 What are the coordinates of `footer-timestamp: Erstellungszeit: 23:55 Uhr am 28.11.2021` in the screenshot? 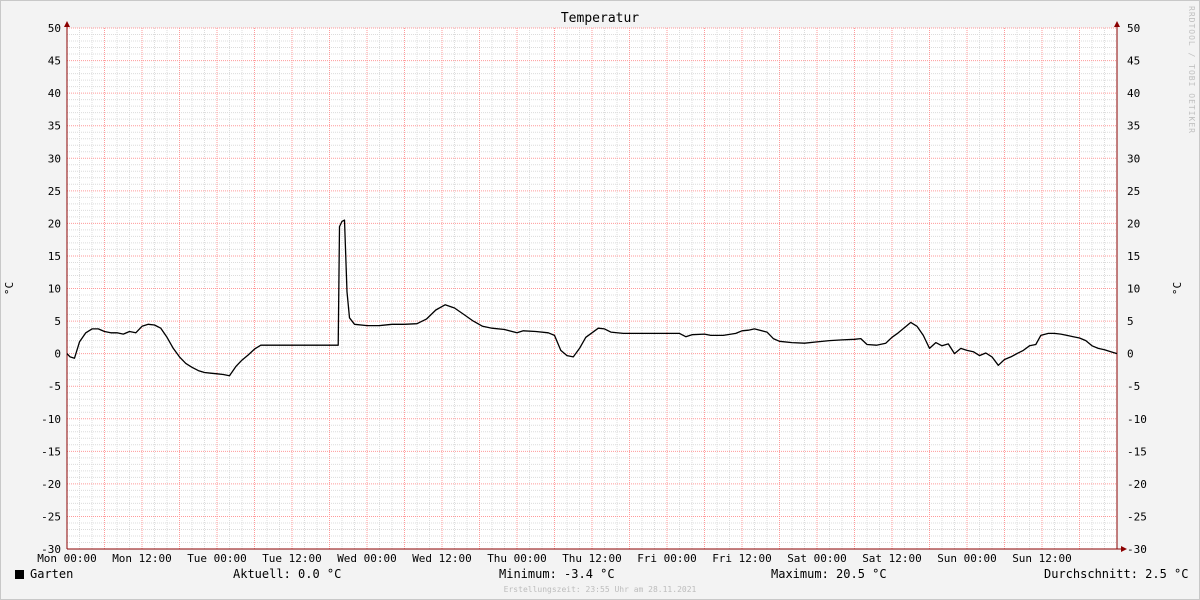 It's located at (600, 589).